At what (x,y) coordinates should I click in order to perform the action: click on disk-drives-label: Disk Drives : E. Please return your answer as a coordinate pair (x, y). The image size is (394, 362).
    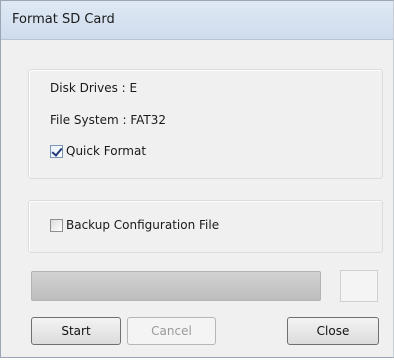
    Looking at the image, I should click on (94, 88).